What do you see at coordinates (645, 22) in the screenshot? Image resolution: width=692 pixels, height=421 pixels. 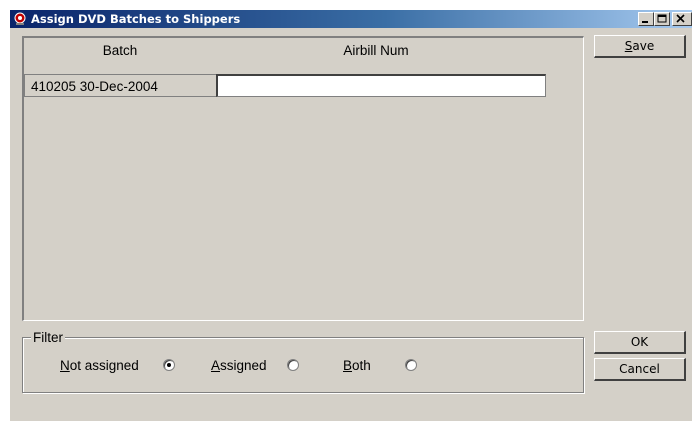 I see `minimize-icon` at bounding box center [645, 22].